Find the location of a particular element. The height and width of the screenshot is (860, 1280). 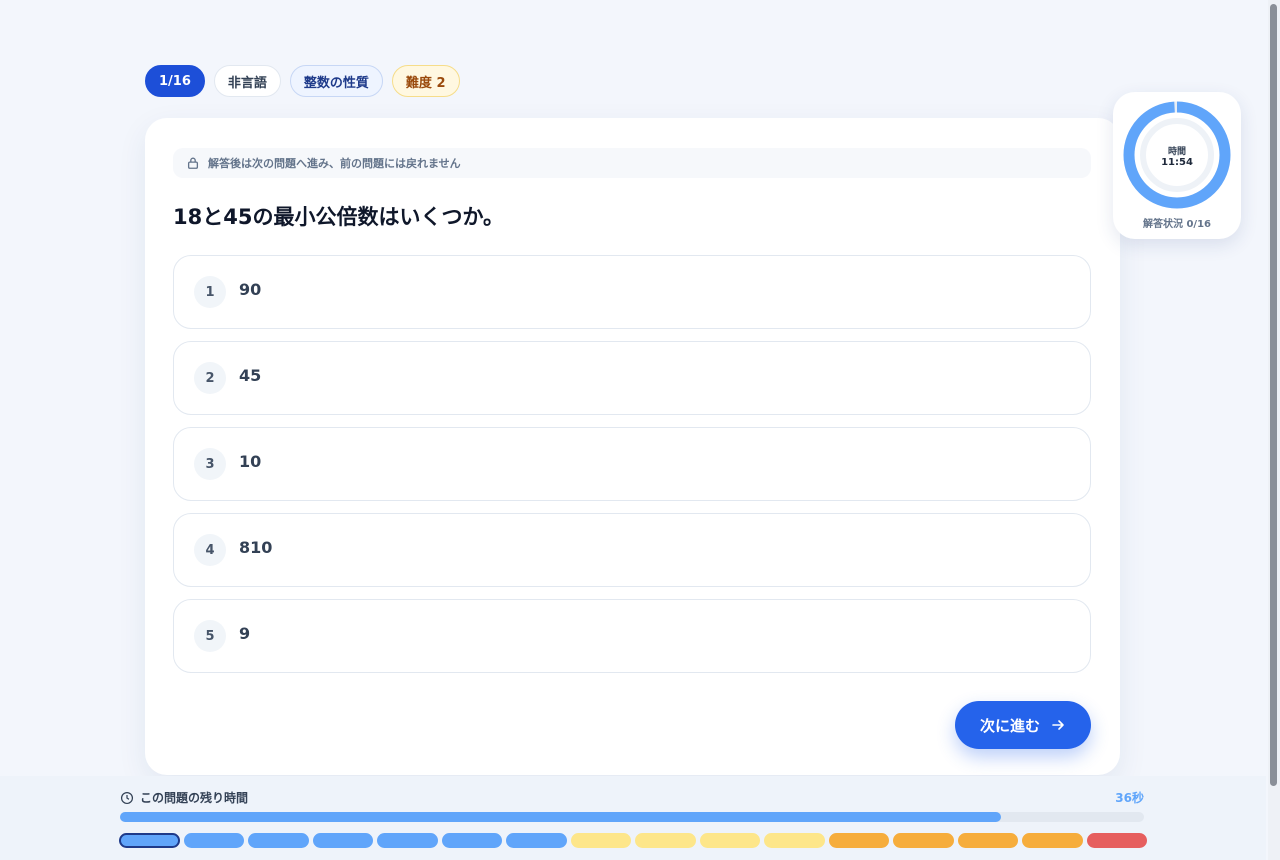

option-number: 5 is located at coordinates (210, 636).